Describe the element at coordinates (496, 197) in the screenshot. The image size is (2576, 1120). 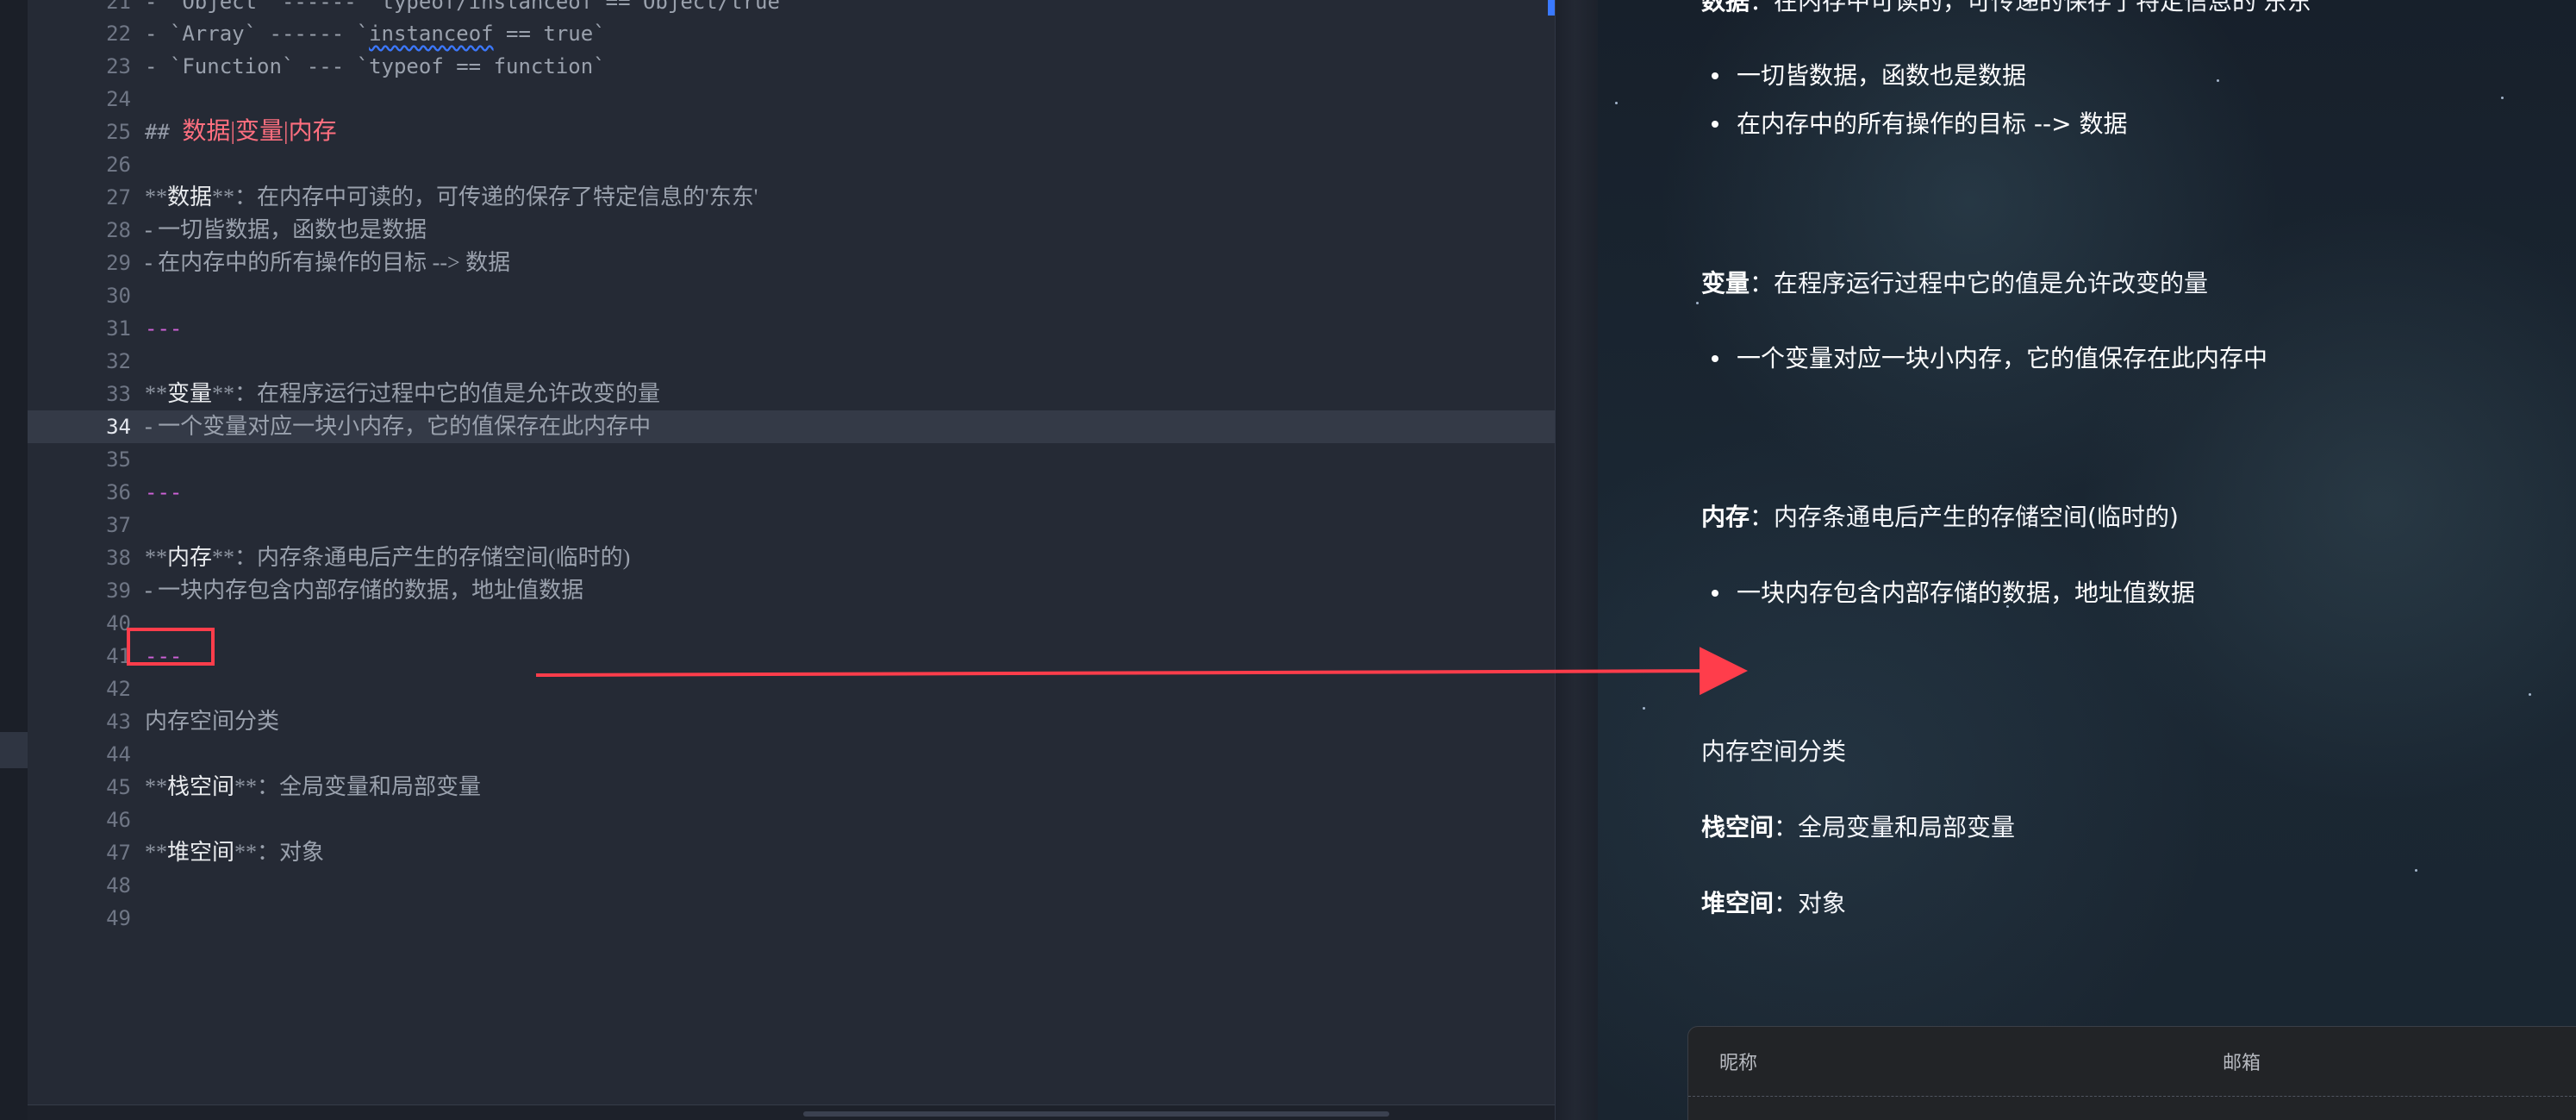
I see `line-text: ：在内存中可读的，可传递的保存了特定信息的'东东'` at that location.